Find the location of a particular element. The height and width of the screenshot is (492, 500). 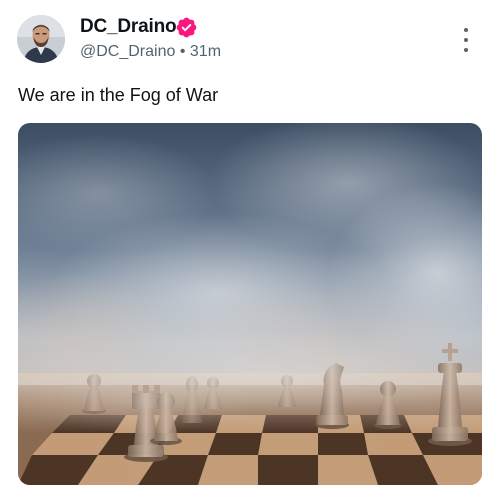

timestamp: 31m is located at coordinates (205, 51).